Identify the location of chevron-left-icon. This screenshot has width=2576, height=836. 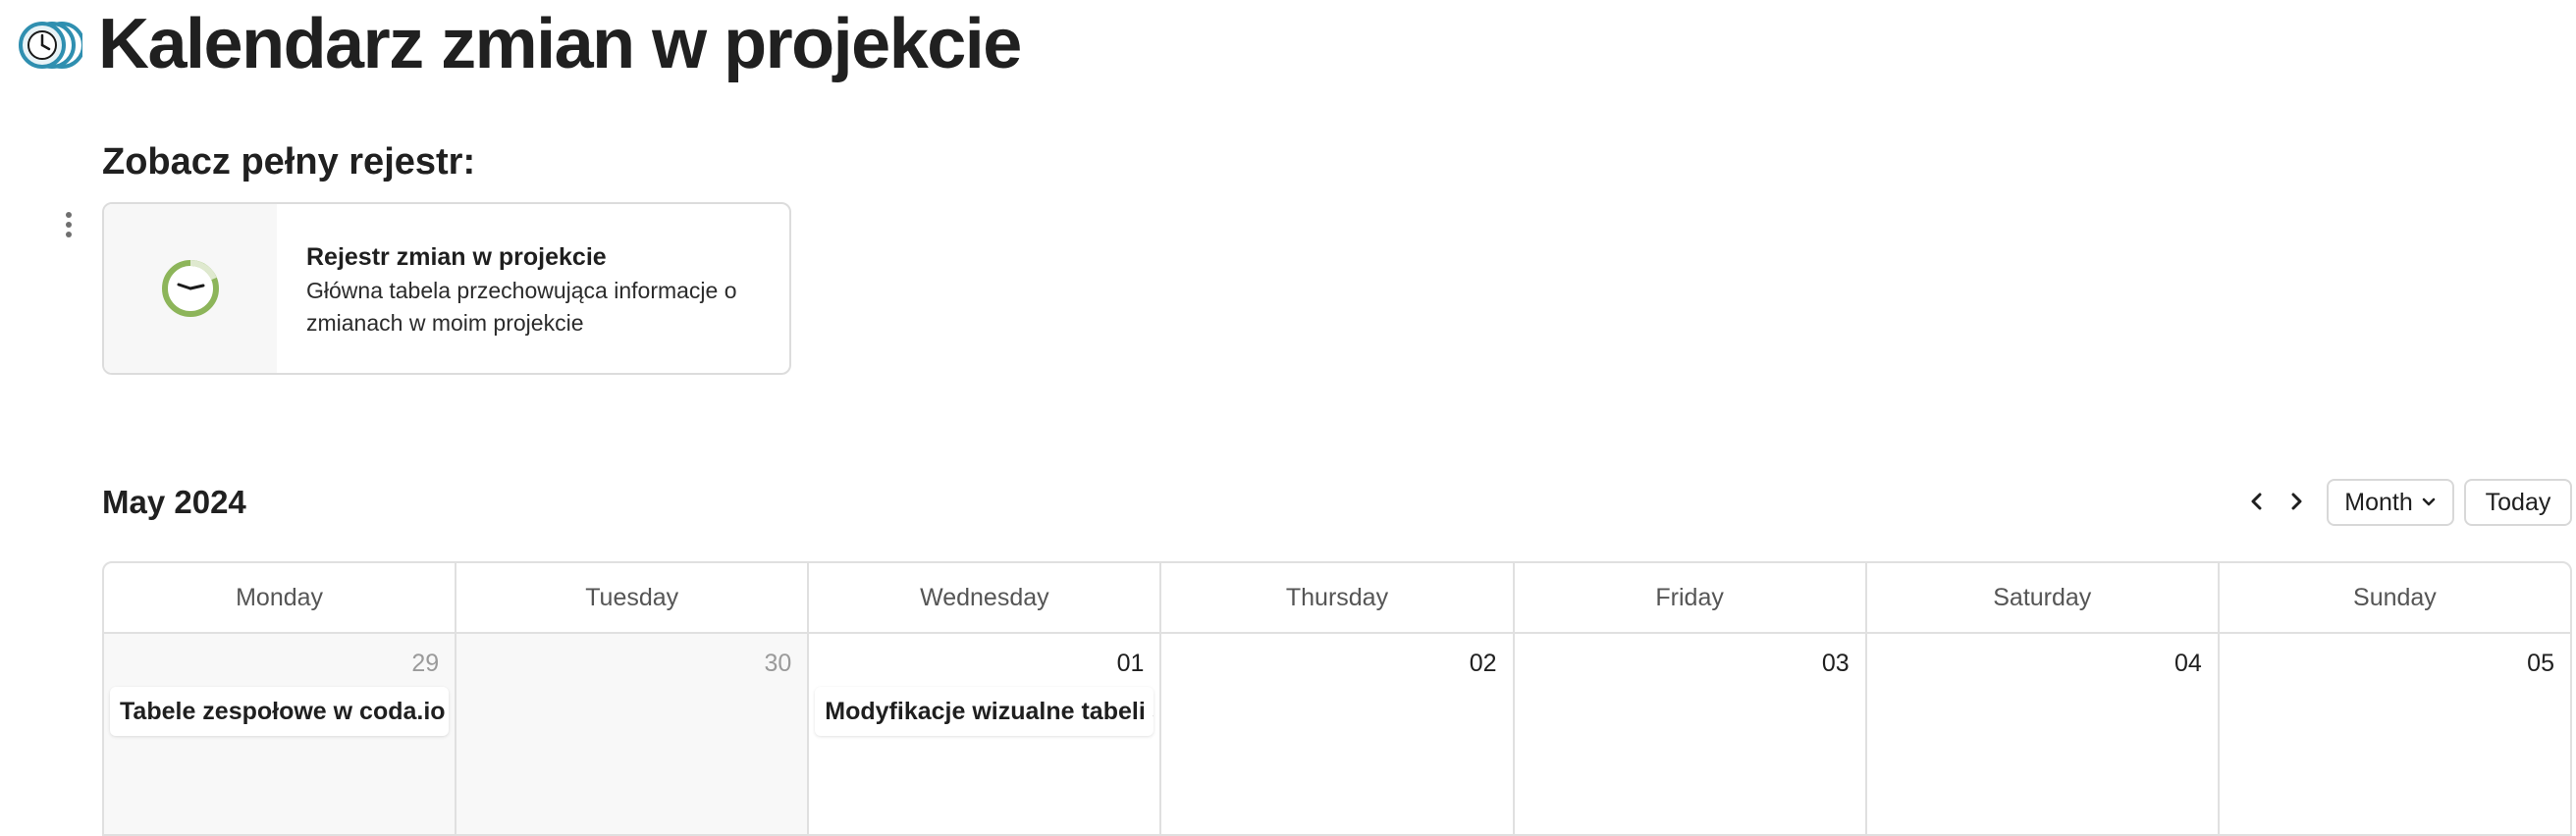
(2256, 501).